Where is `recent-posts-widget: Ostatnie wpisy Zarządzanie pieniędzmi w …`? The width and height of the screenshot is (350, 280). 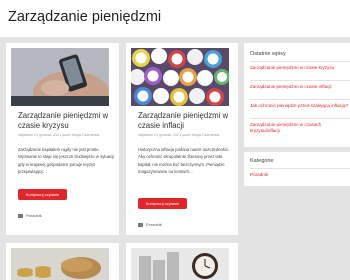 recent-posts-widget: Ostatnie wpisy Zarządzanie pieniędzmi w … is located at coordinates (297, 95).